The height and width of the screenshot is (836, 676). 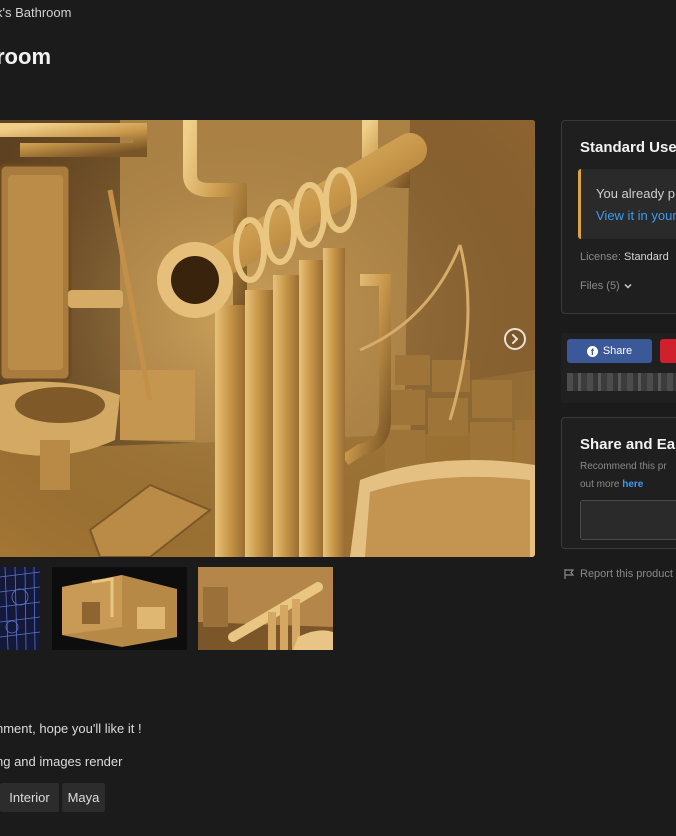 I want to click on license-info: License: Standard, so click(x=624, y=257).